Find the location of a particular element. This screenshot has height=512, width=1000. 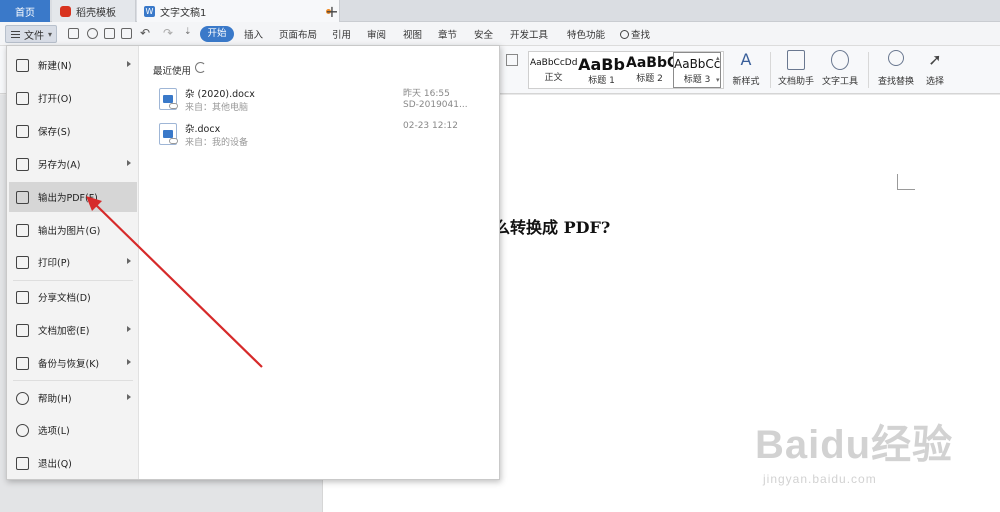

share-icon is located at coordinates (22, 297).